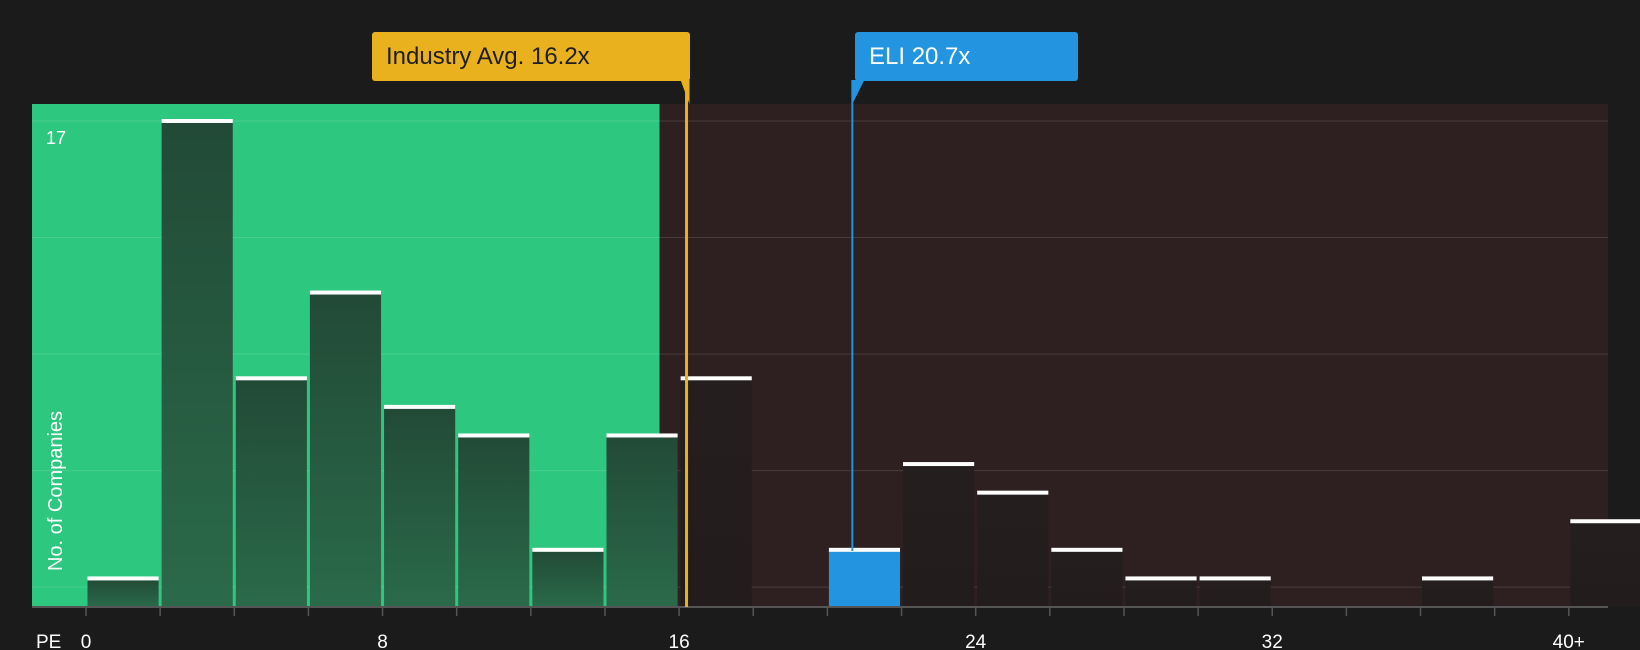  I want to click on x-tick-label: 8, so click(382, 641).